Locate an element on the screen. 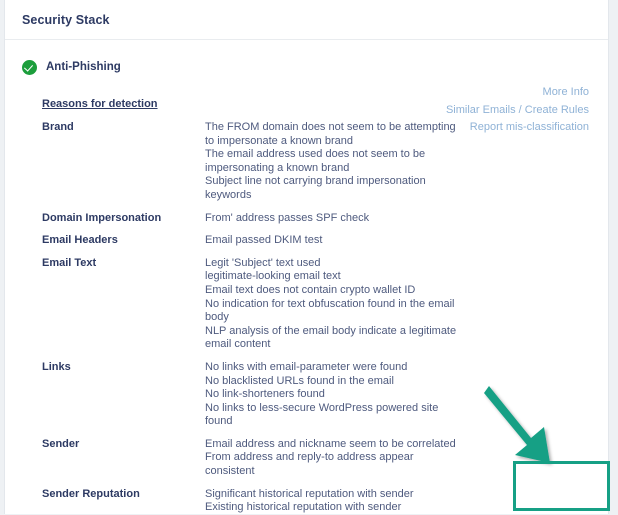 Image resolution: width=618 pixels, height=515 pixels. reason-label: Domain Impersonation is located at coordinates (102, 217).